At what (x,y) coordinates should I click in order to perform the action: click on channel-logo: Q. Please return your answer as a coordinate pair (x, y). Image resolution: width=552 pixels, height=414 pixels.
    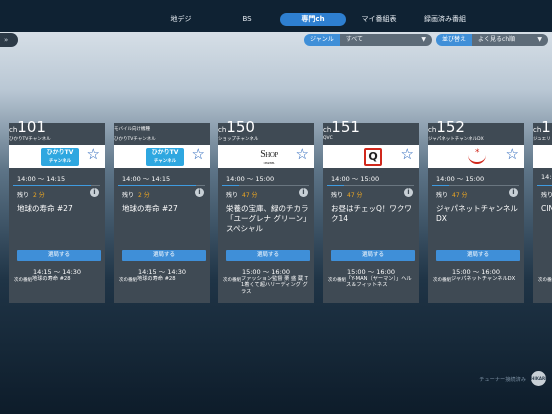
    Looking at the image, I should click on (374, 157).